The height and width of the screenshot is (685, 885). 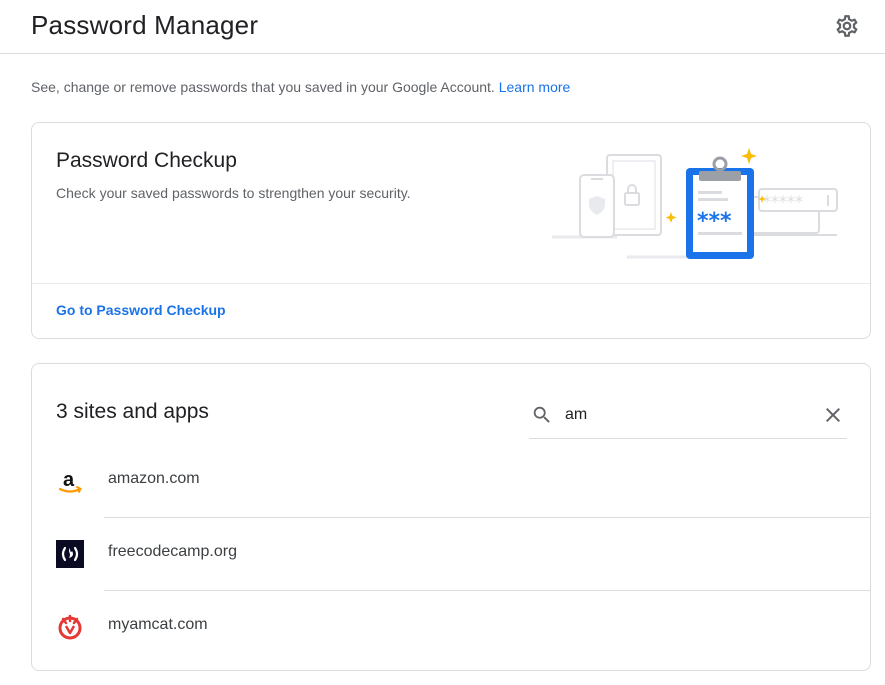 I want to click on checkup-divider, so click(x=451, y=283).